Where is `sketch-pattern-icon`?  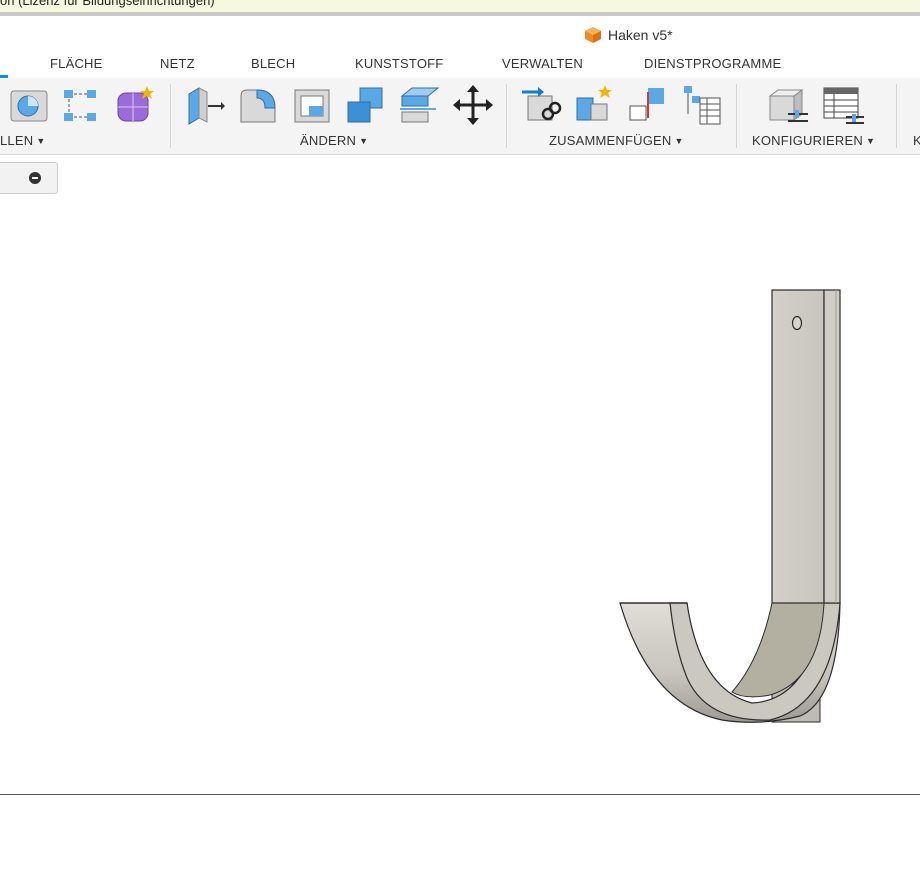 sketch-pattern-icon is located at coordinates (80, 105).